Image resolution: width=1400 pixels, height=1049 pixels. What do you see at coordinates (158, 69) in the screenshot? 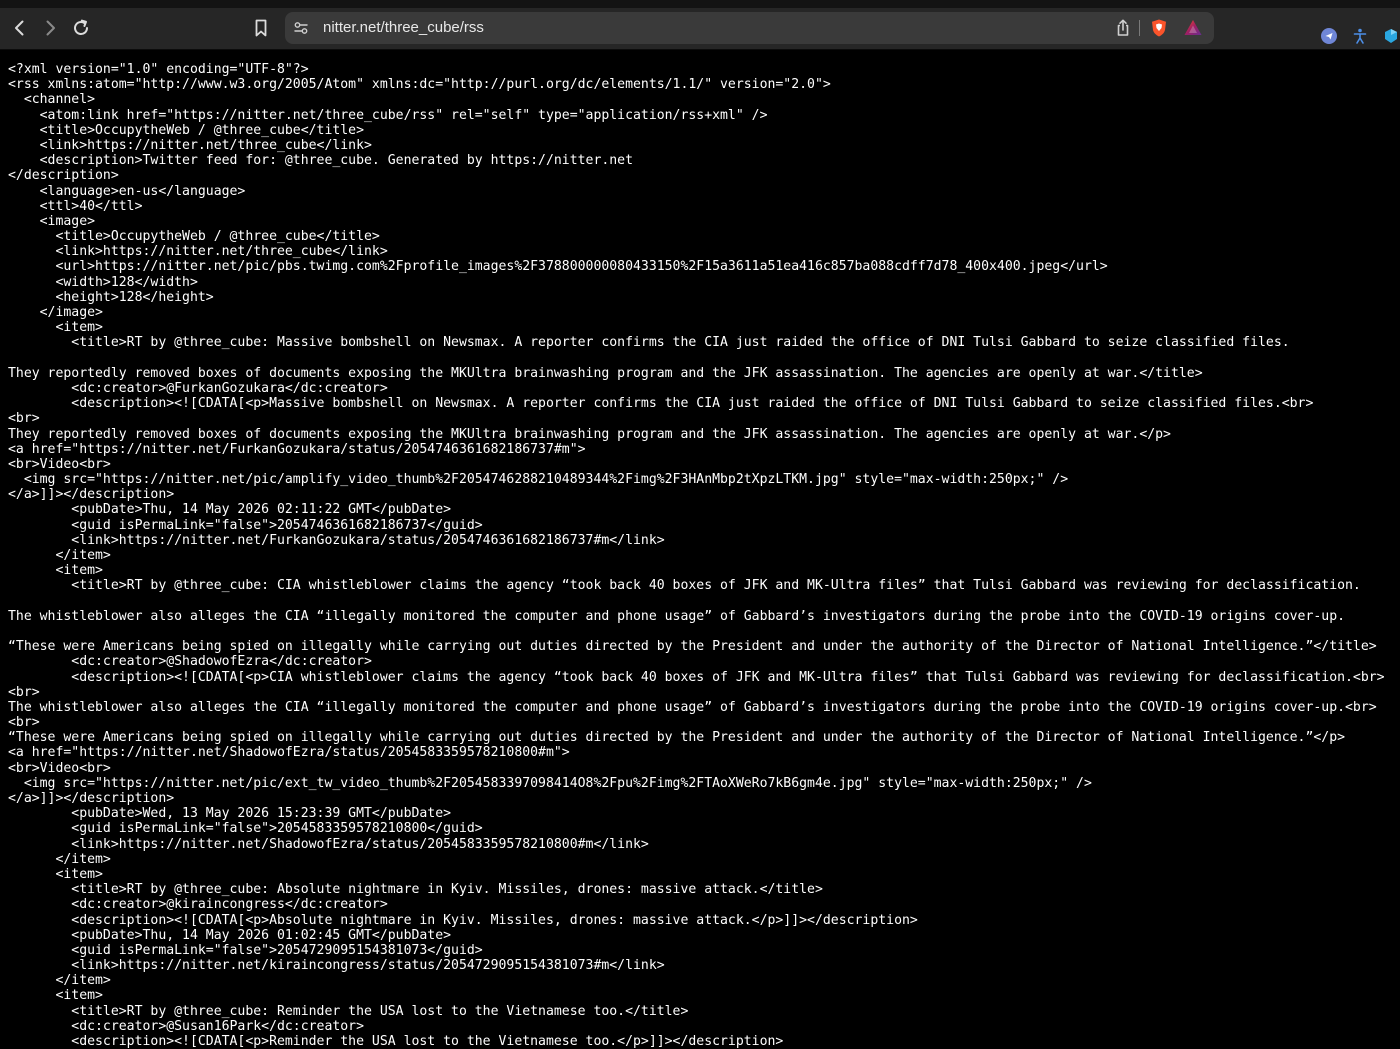
I see `xml-line: <?xml version="1.0" encoding="UTF-8"?>` at bounding box center [158, 69].